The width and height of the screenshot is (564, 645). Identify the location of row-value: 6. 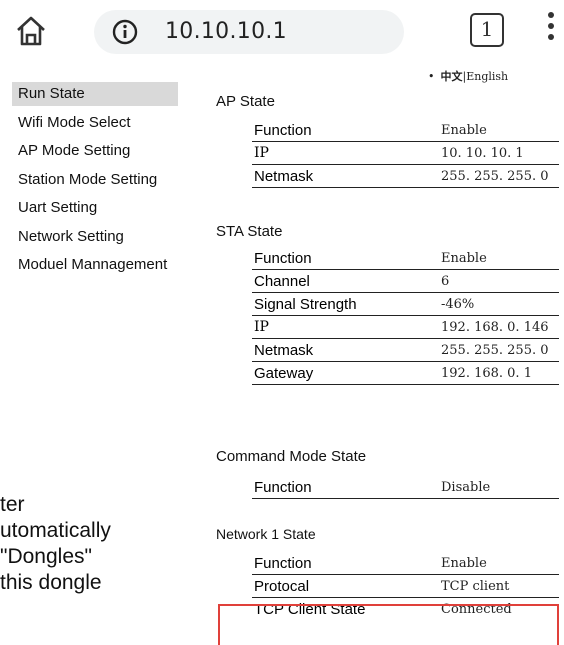
(500, 281).